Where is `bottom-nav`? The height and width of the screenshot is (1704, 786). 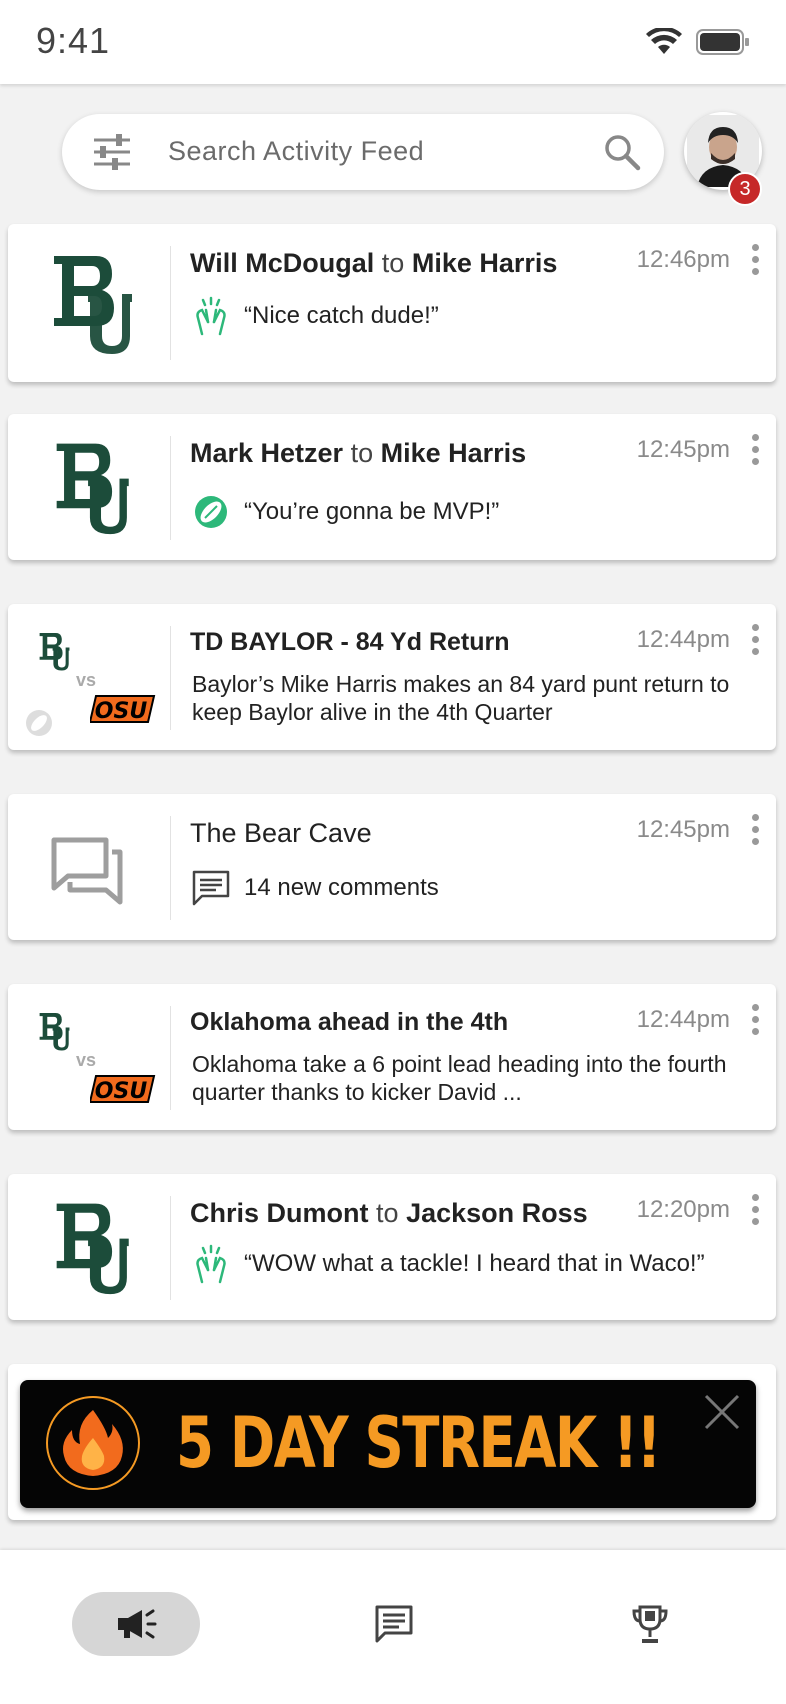
bottom-nav is located at coordinates (393, 1627).